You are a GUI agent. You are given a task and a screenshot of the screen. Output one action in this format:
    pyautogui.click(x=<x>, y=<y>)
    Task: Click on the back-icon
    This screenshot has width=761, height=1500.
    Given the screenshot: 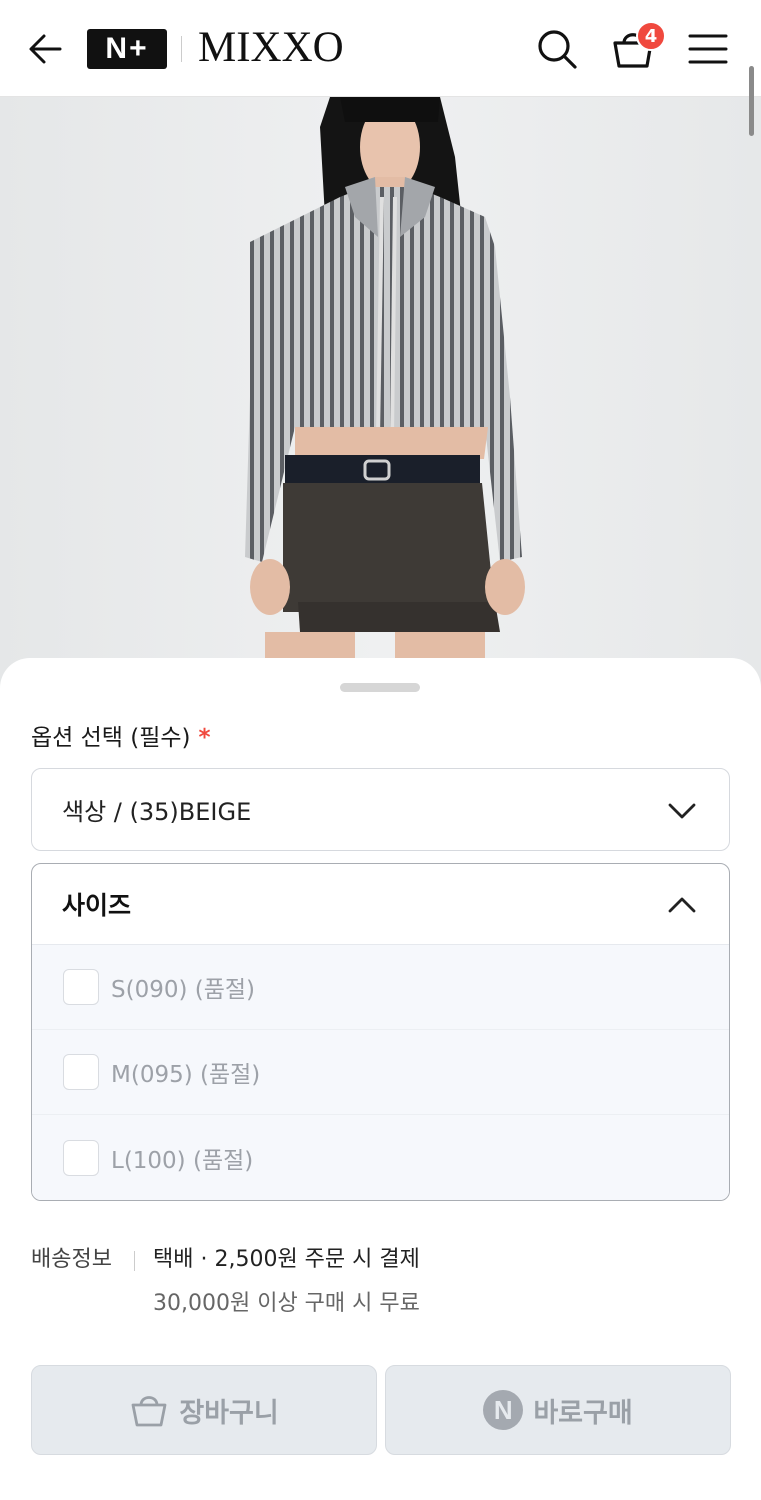 What is the action you would take?
    pyautogui.click(x=45, y=49)
    